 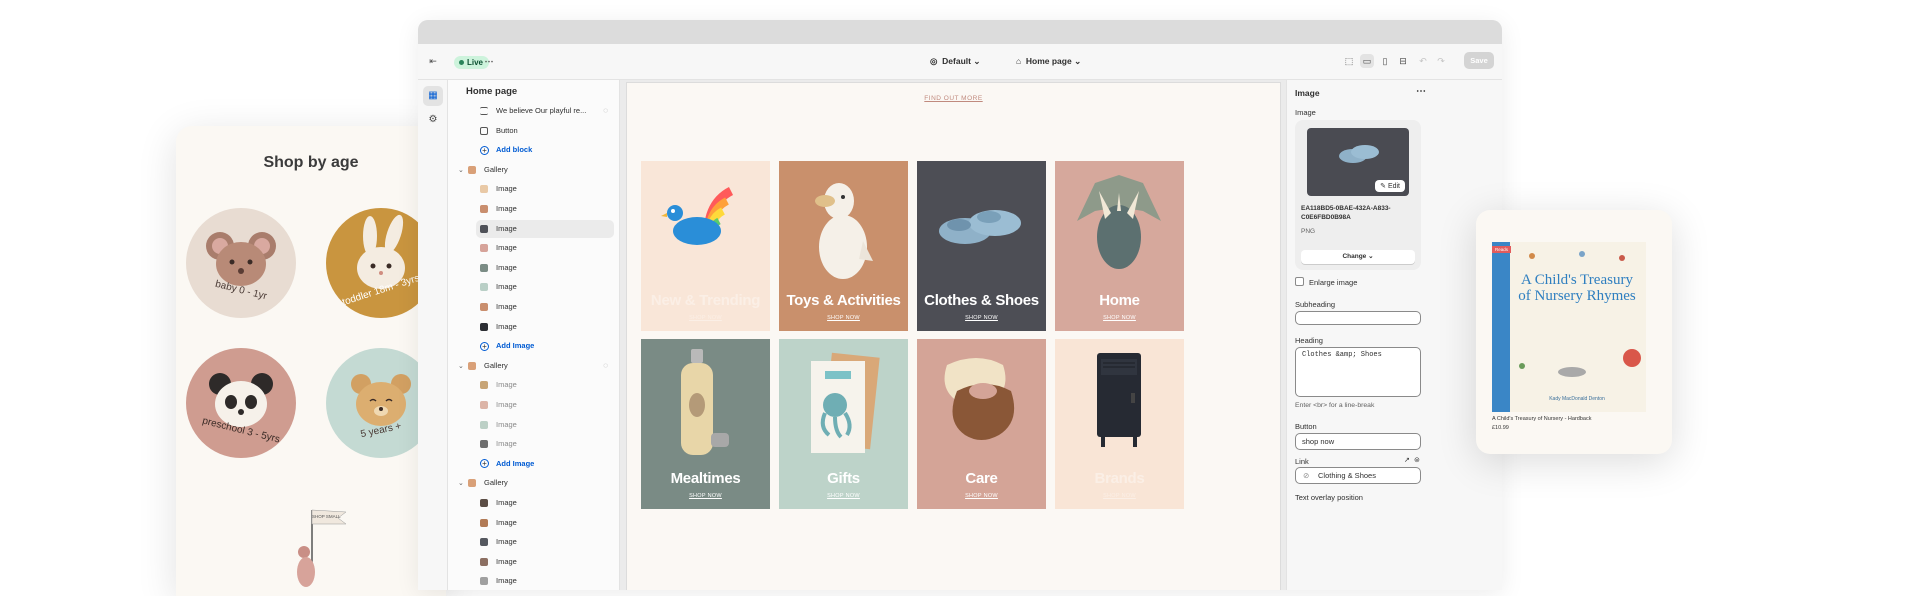 What do you see at coordinates (433, 61) in the screenshot?
I see `exit-icon: ⇤` at bounding box center [433, 61].